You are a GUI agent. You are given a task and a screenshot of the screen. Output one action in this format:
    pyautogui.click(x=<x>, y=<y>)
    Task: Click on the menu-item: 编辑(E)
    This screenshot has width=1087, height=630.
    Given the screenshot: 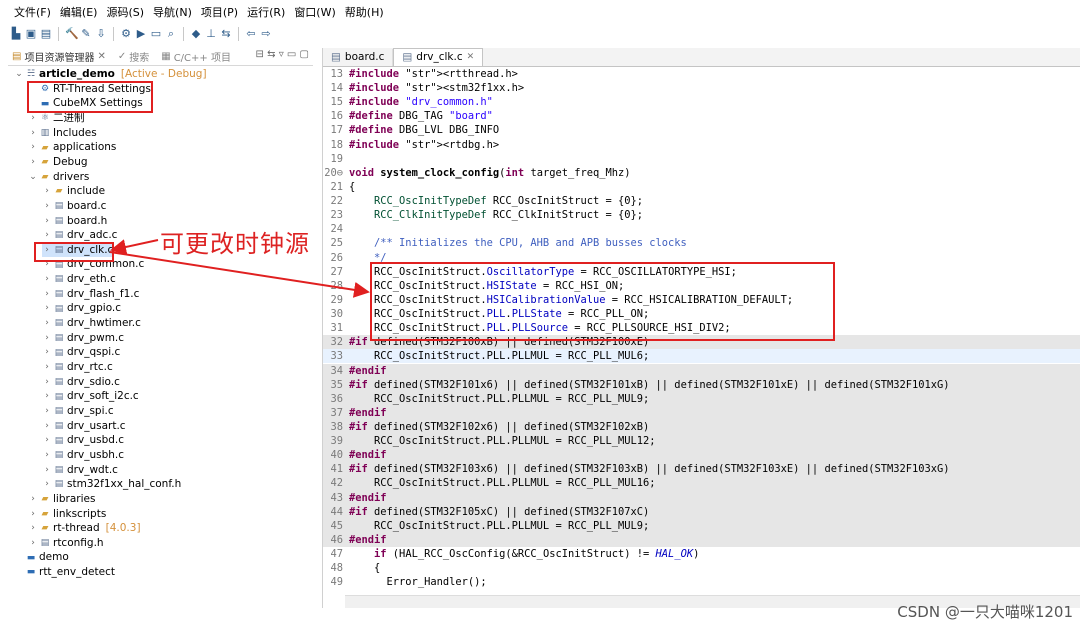 What is the action you would take?
    pyautogui.click(x=79, y=13)
    